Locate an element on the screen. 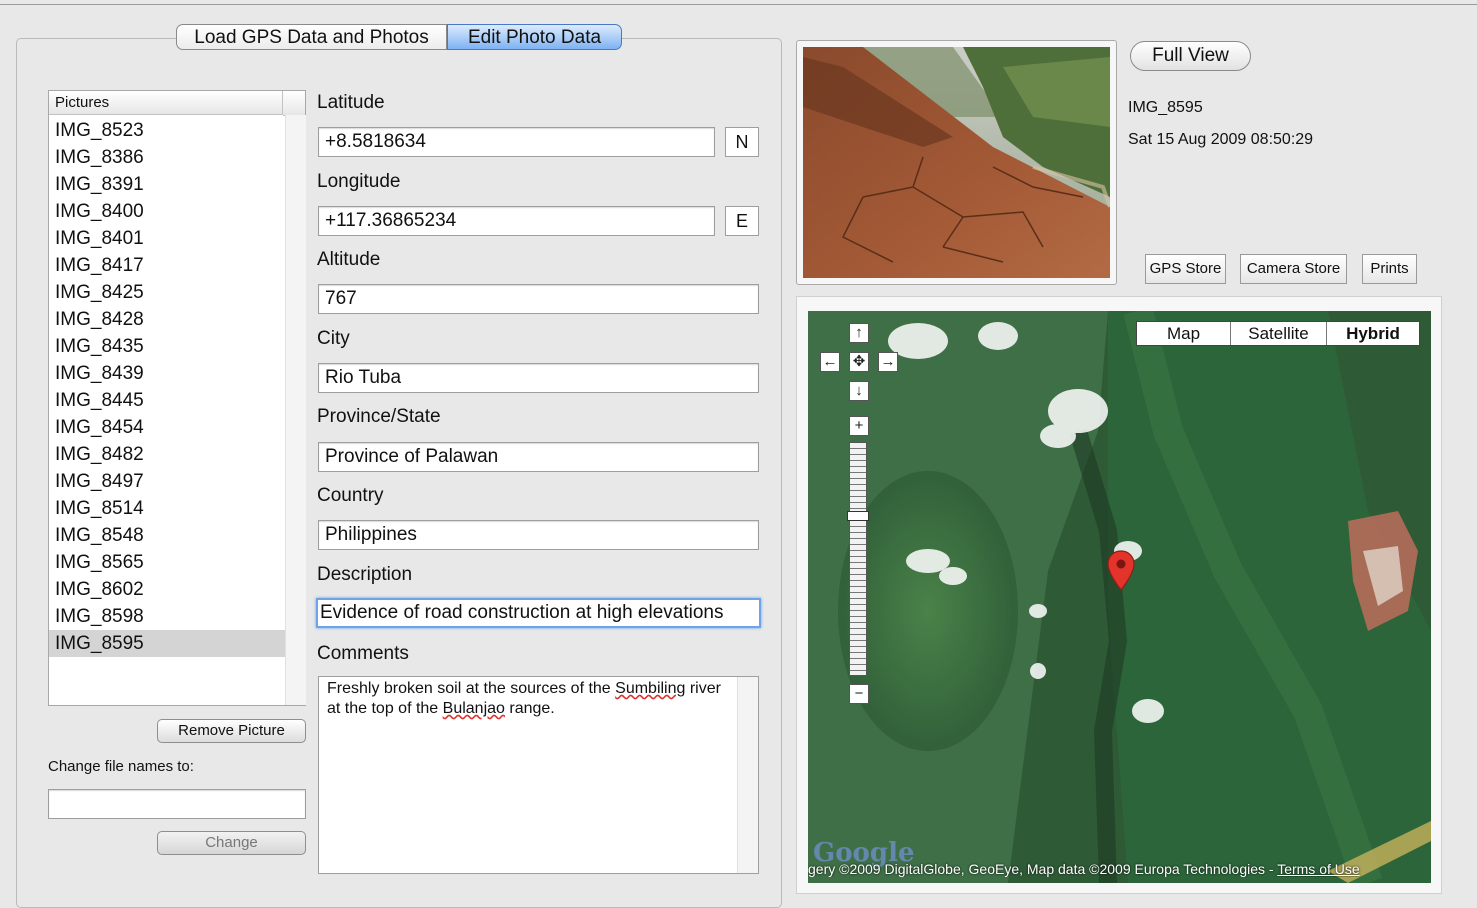 This screenshot has width=1477, height=908. tab-load-gps-data: Load GPS Data and Photos is located at coordinates (311, 37).